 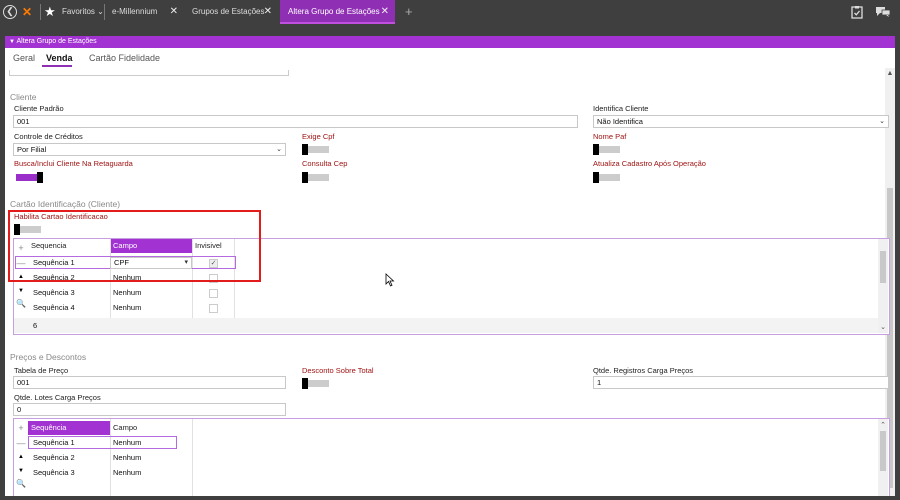 What do you see at coordinates (606, 149) in the screenshot?
I see `nome-paf-toggle` at bounding box center [606, 149].